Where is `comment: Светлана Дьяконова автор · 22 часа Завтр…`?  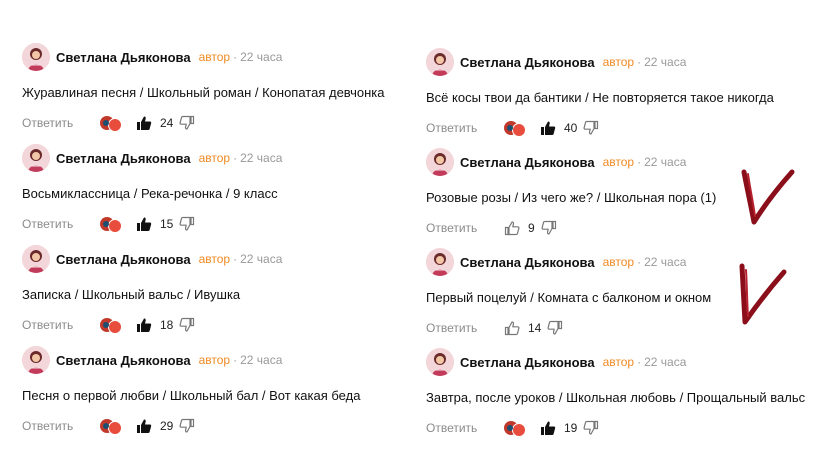 comment: Светлана Дьяконова автор · 22 часа Завтр… is located at coordinates (624, 393).